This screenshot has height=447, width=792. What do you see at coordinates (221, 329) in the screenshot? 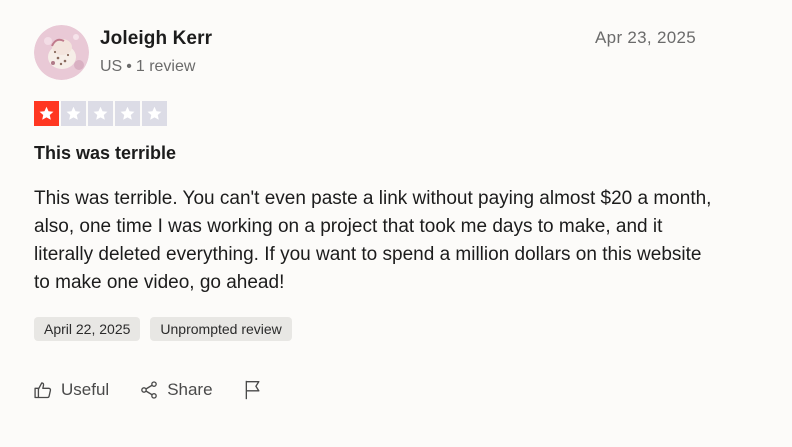
I see `unprompted-review-badge: Unprompted review` at bounding box center [221, 329].